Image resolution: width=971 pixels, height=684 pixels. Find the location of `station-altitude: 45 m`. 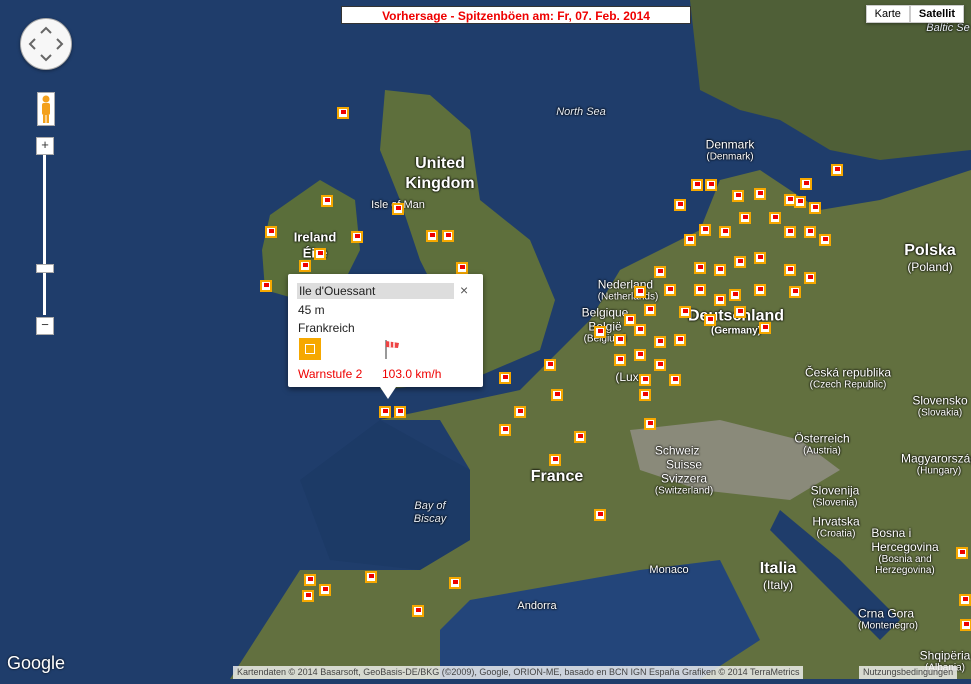

station-altitude: 45 m is located at coordinates (311, 310).